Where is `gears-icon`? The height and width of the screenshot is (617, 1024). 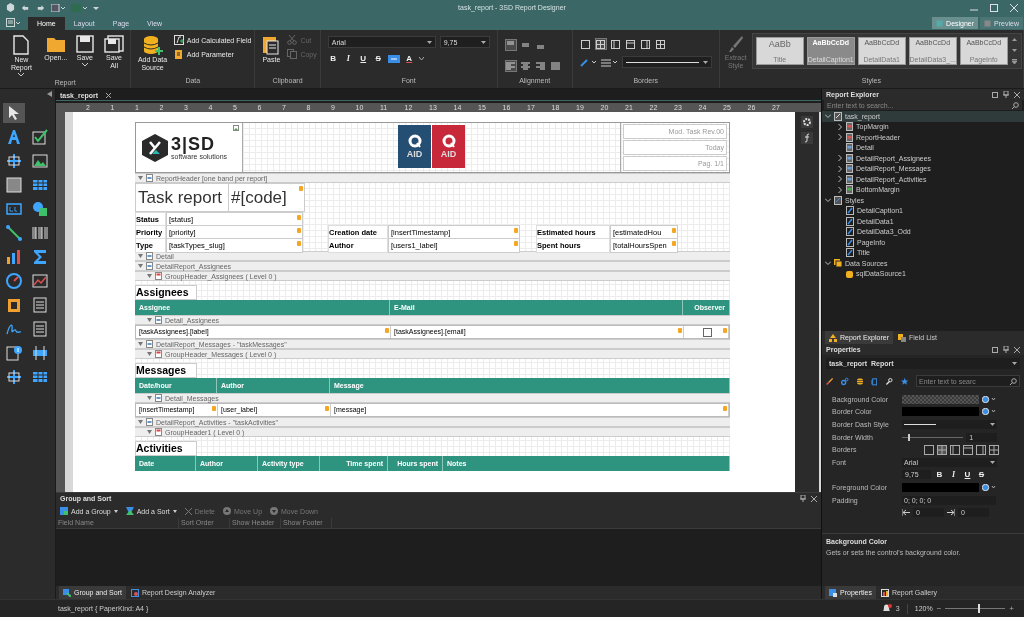
gears-icon is located at coordinates (845, 381).